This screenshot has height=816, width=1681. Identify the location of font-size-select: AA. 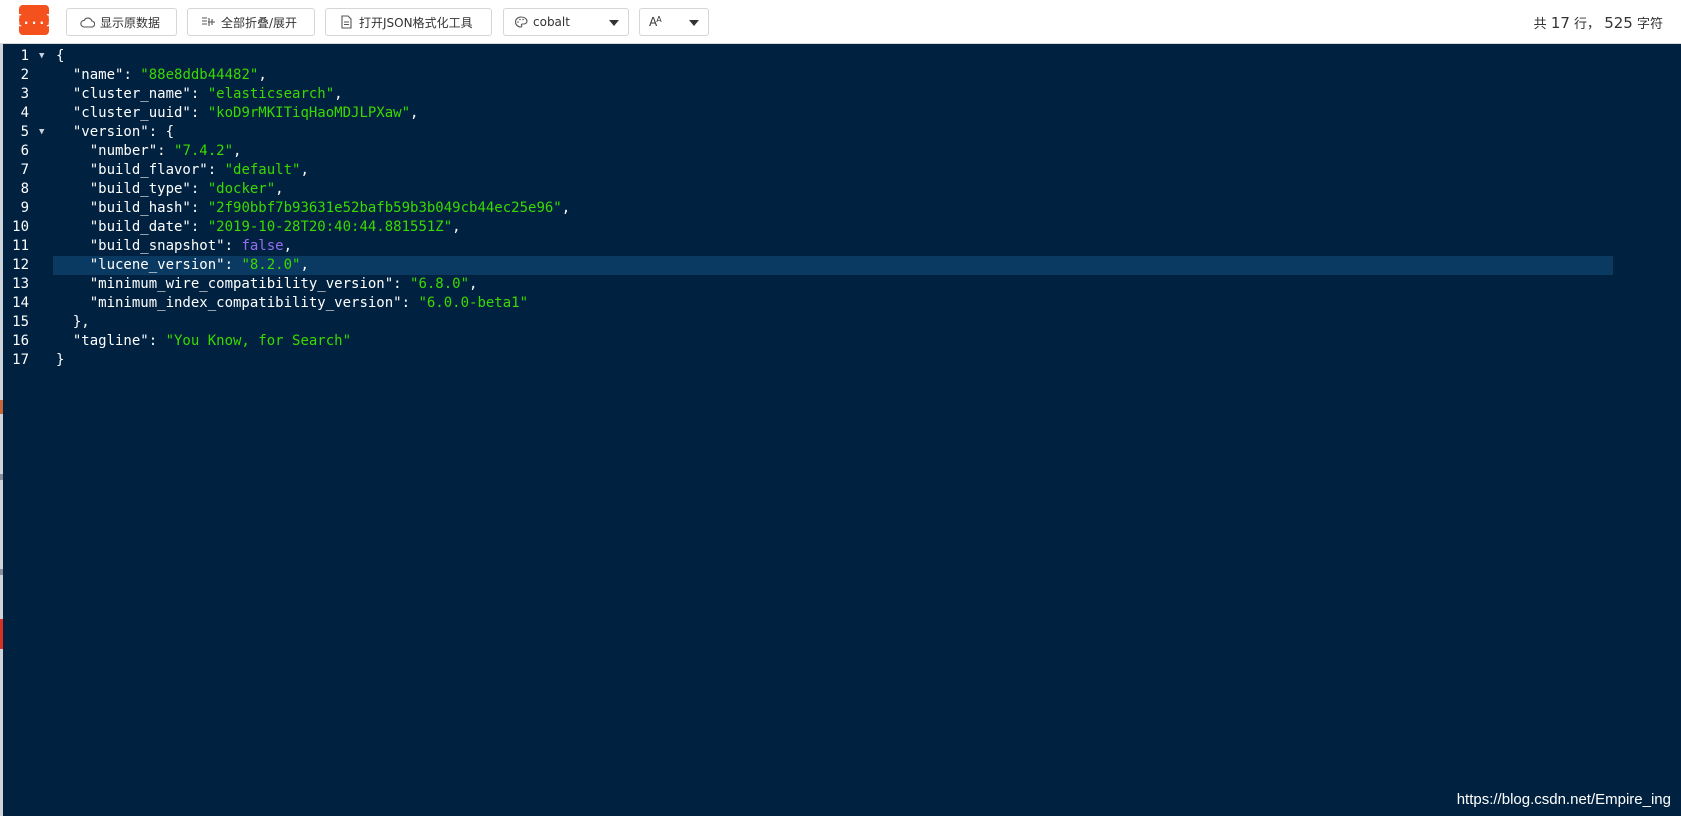
(674, 22).